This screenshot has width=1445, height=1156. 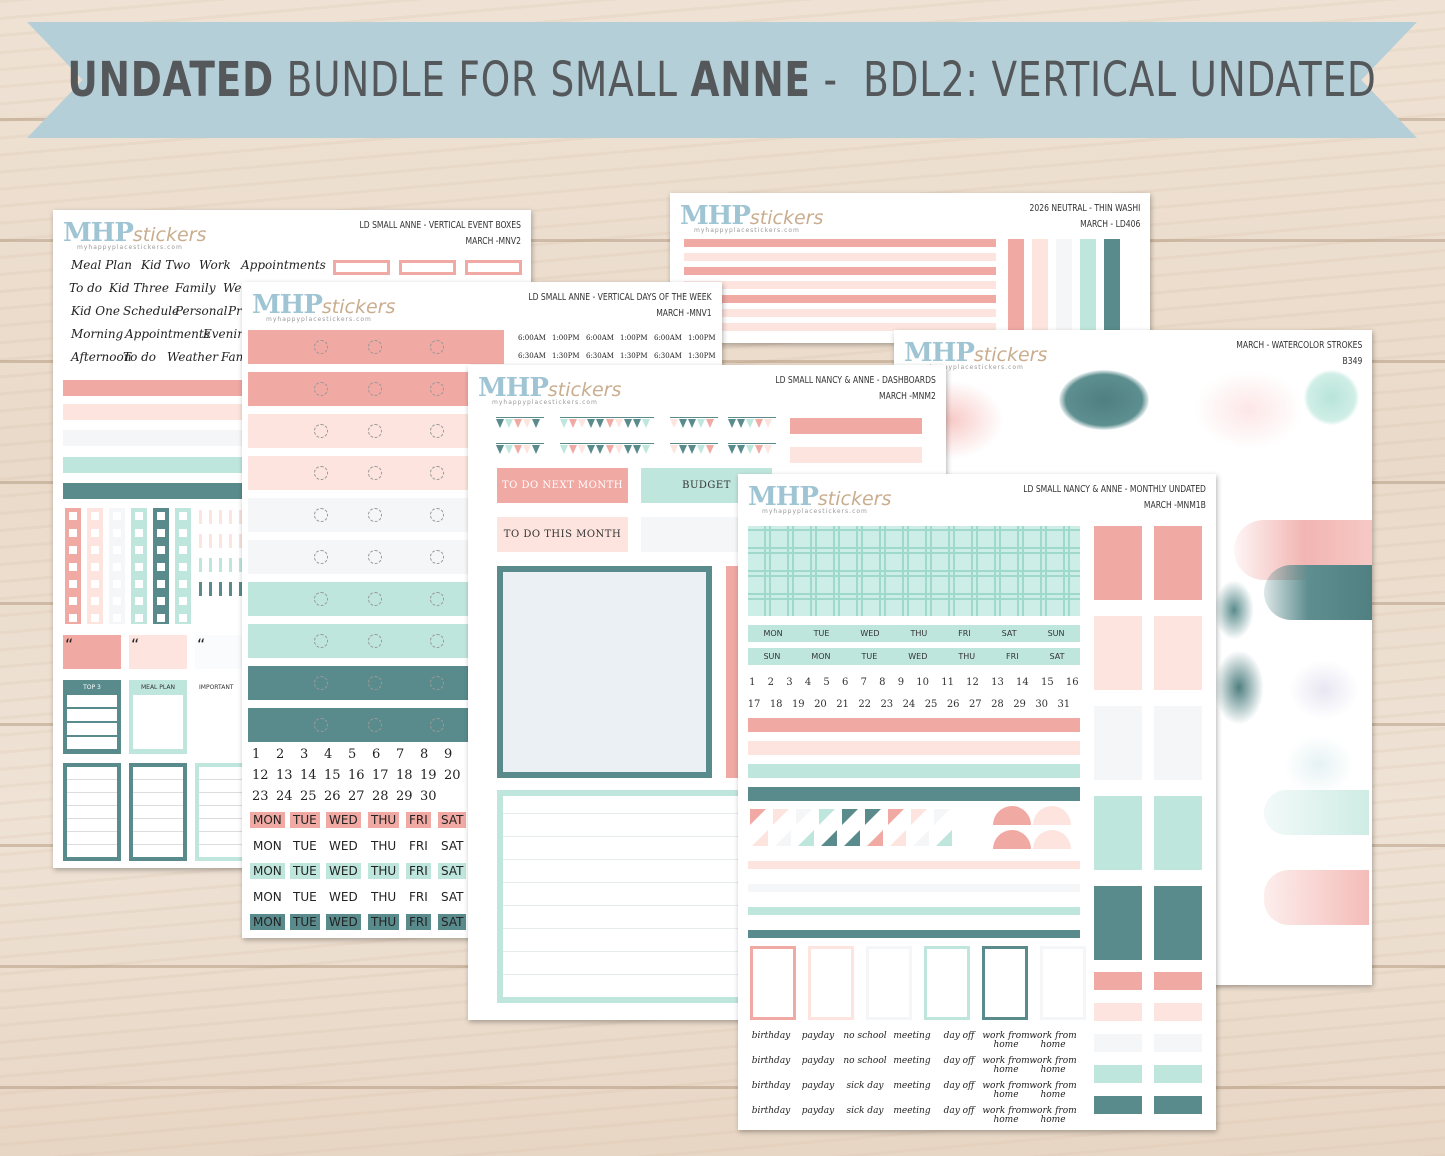 What do you see at coordinates (260, 775) in the screenshot?
I see `number-sticker: 12` at bounding box center [260, 775].